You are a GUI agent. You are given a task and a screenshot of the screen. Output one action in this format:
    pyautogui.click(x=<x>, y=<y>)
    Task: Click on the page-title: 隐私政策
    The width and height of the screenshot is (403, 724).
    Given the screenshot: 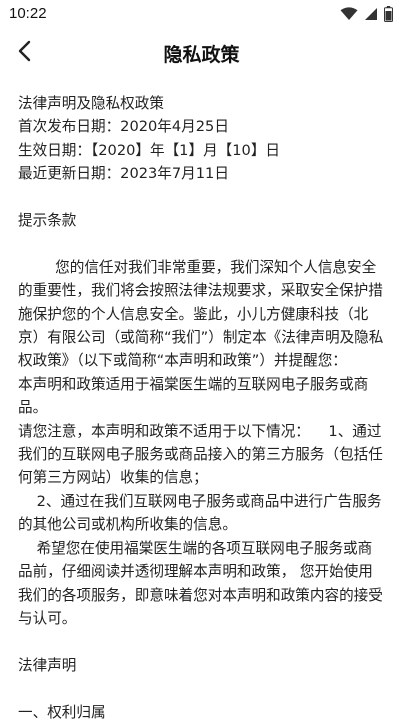 What is the action you would take?
    pyautogui.click(x=201, y=55)
    